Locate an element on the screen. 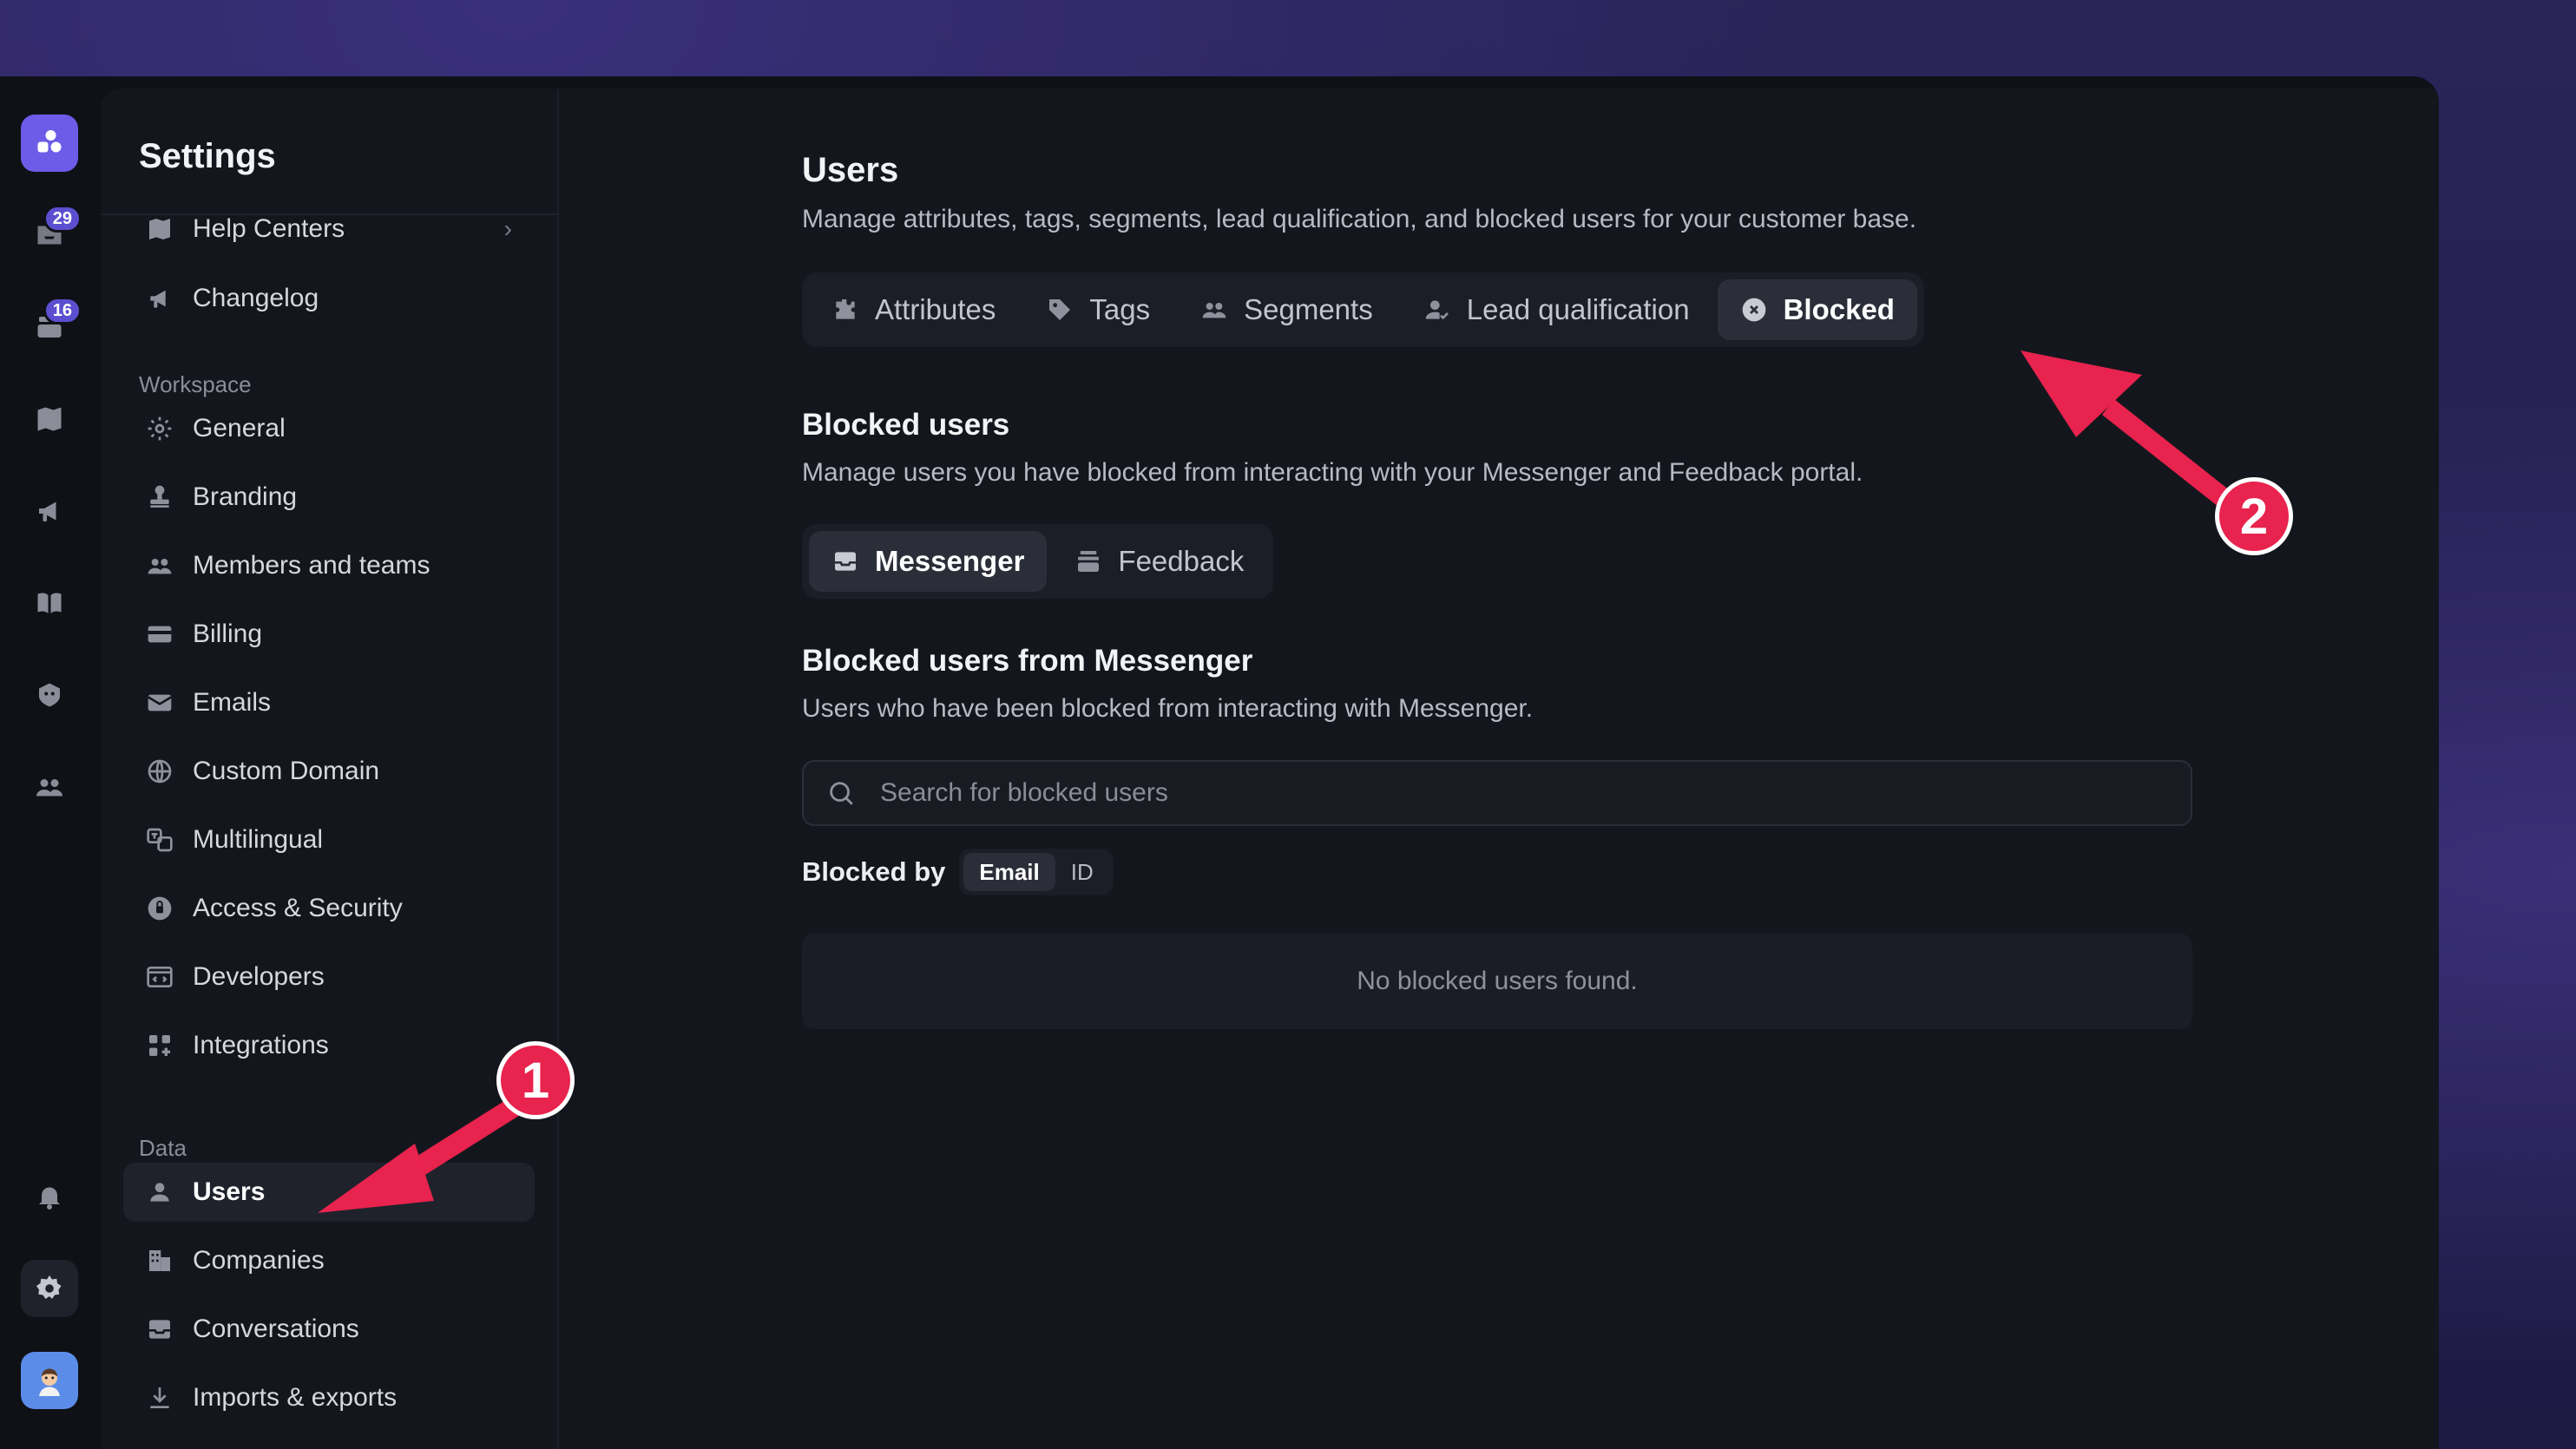 This screenshot has width=2576, height=1449. sidebar-item-changelog: Changelog is located at coordinates (329, 298).